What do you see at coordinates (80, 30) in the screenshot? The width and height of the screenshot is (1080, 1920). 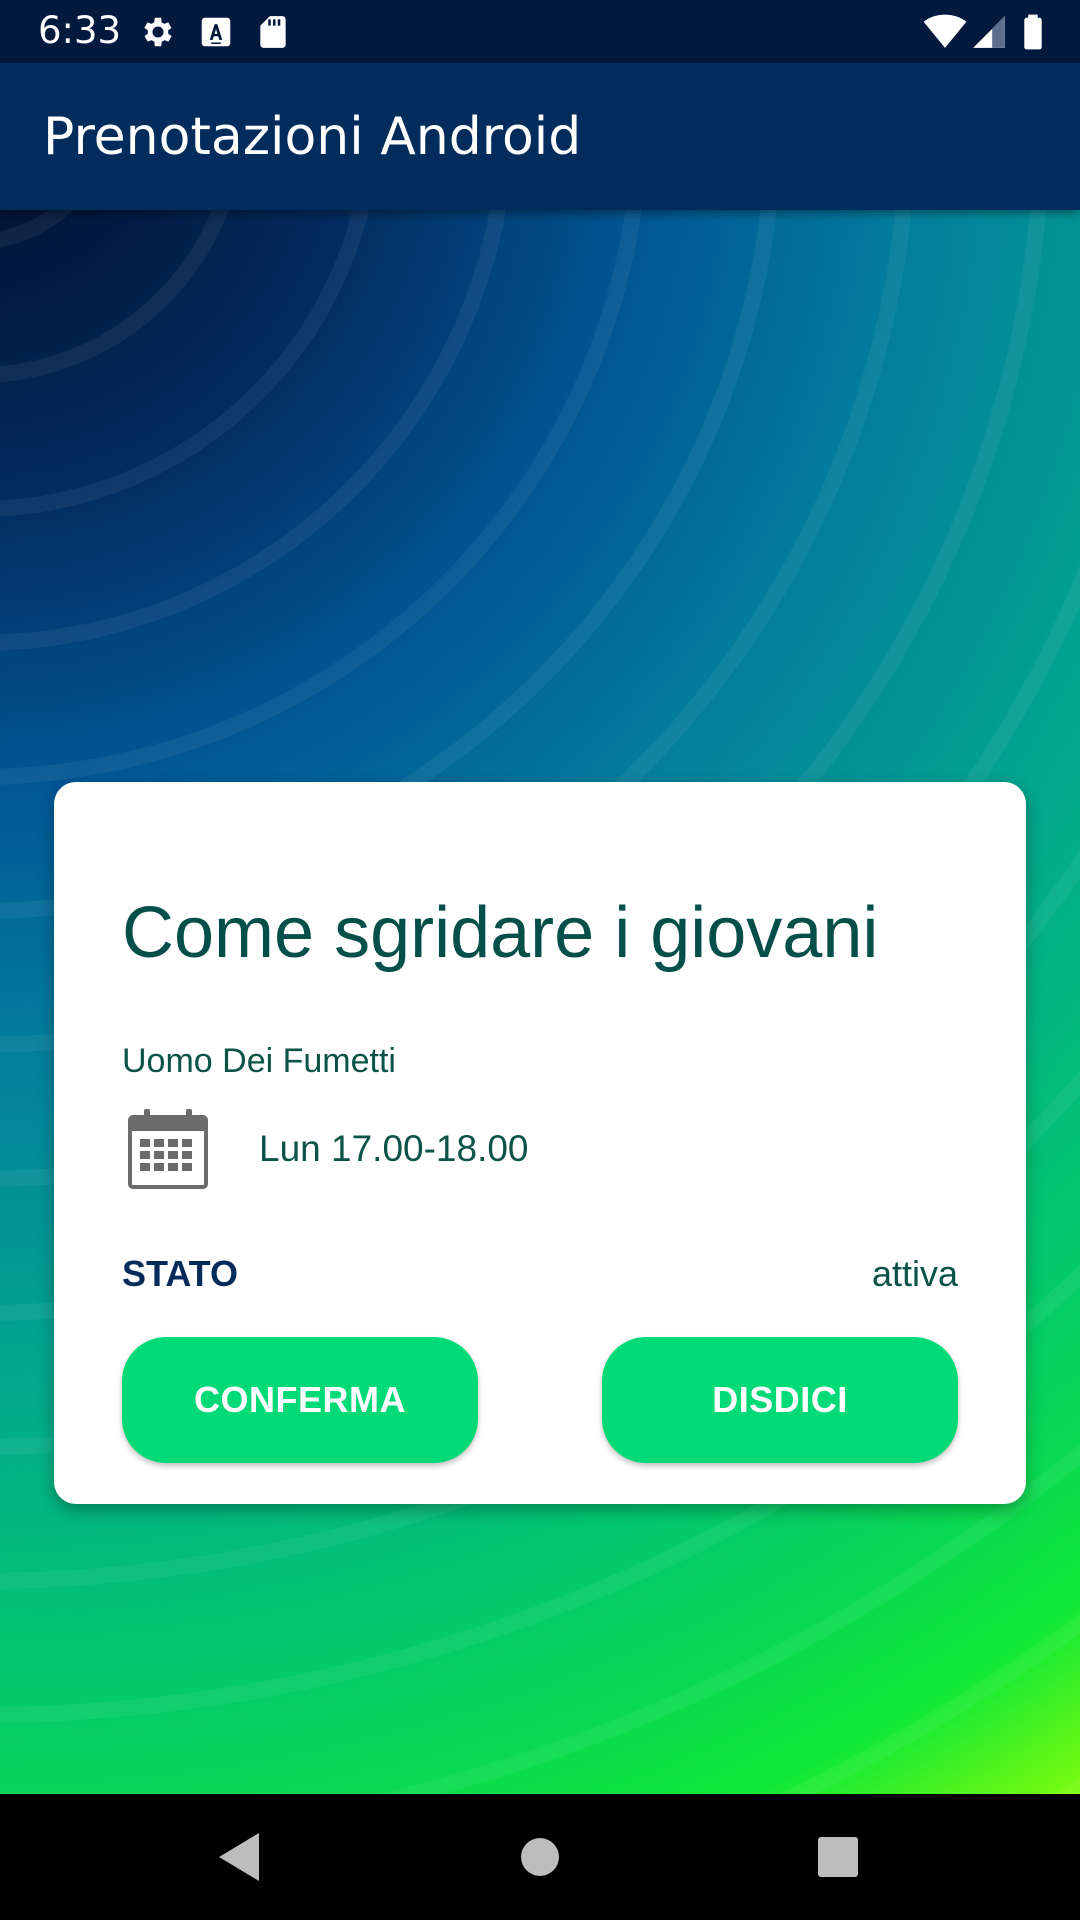 I see `status-time: 6:33` at bounding box center [80, 30].